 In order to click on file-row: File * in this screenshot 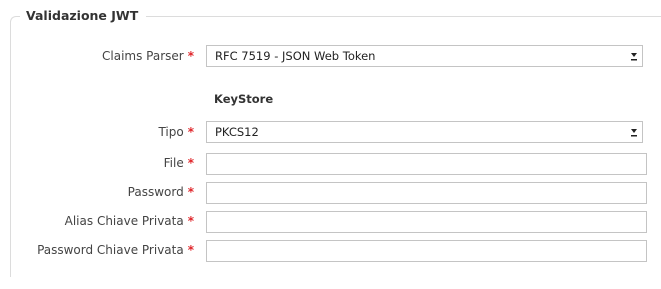, I will do `click(330, 164)`.